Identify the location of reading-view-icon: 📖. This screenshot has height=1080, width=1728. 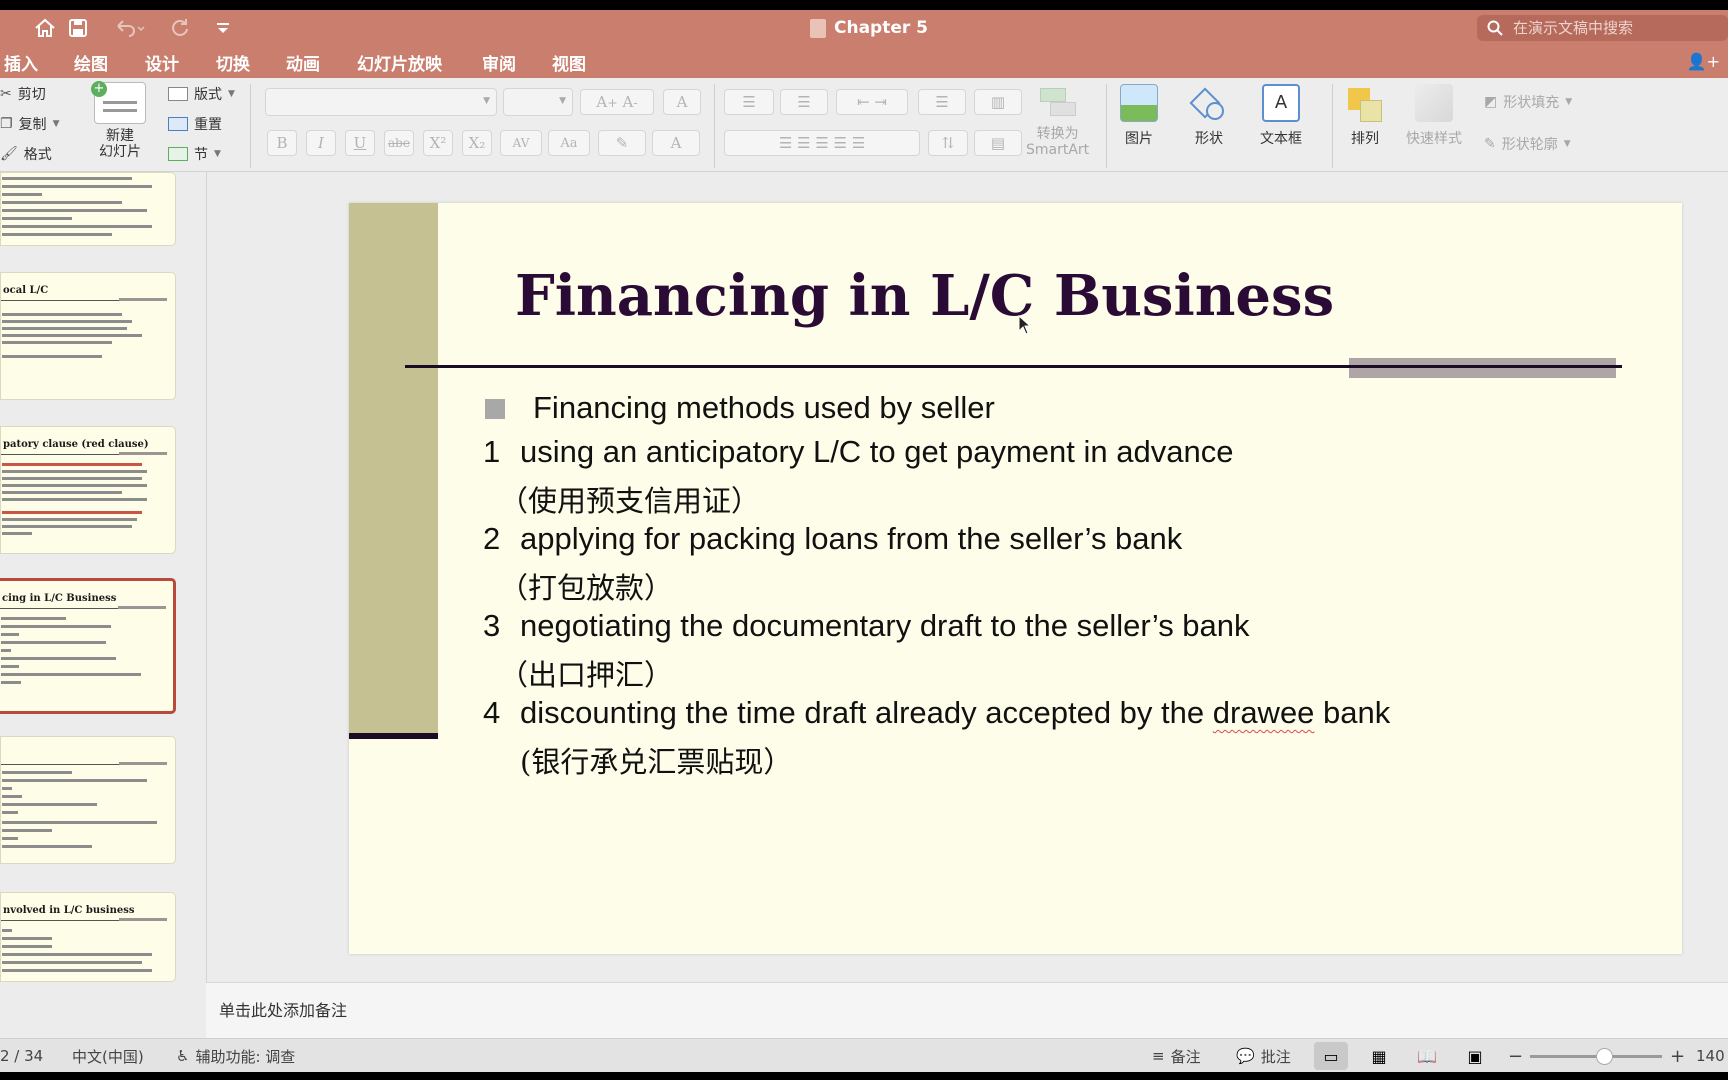
(1427, 1056).